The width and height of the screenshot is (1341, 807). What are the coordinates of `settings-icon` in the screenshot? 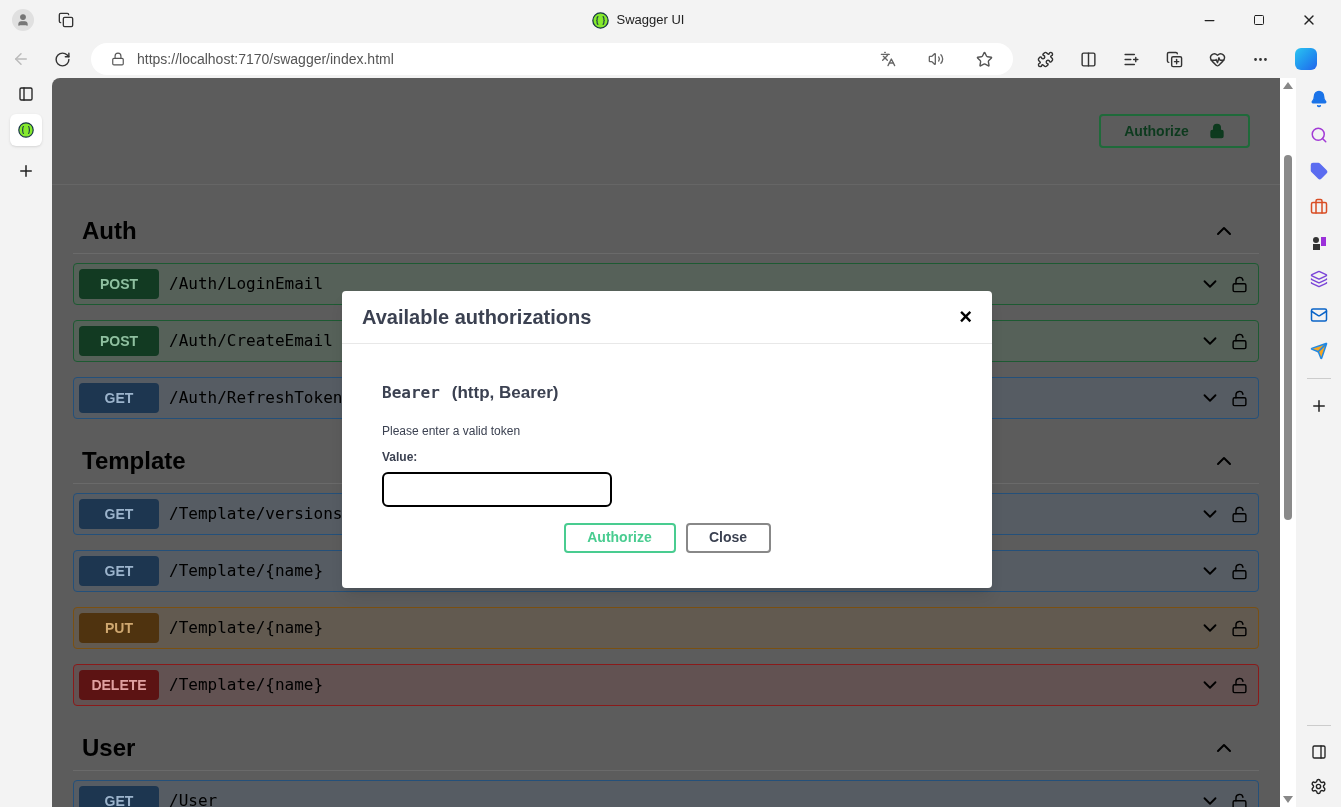 It's located at (1318, 786).